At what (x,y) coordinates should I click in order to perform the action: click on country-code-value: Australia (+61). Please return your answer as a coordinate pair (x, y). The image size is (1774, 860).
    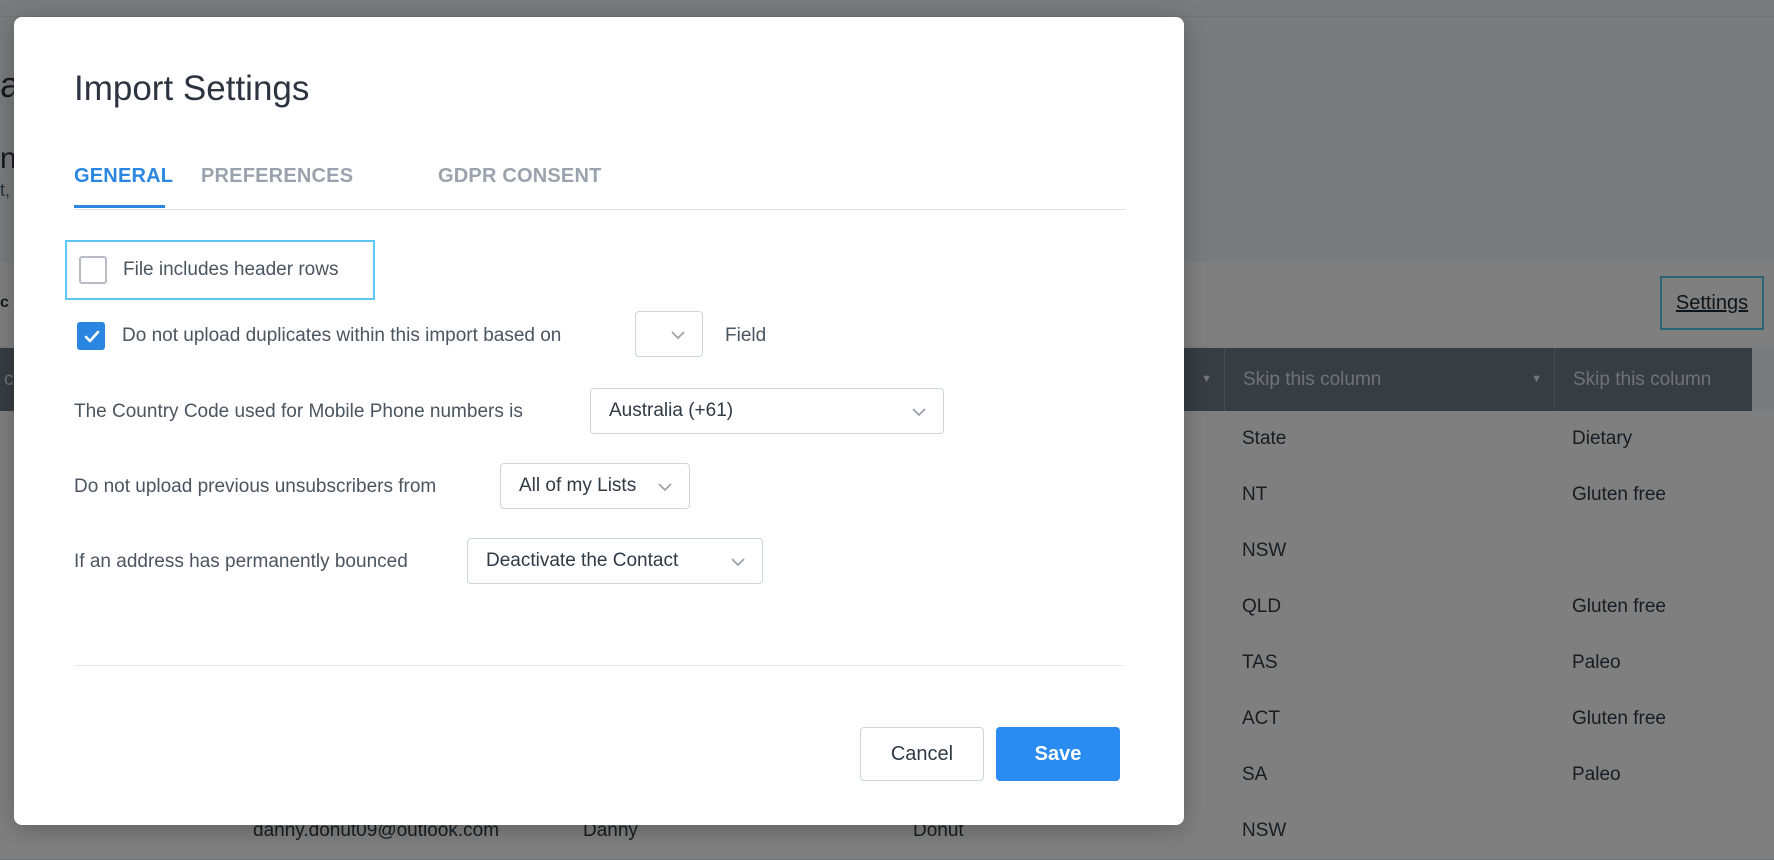
    Looking at the image, I should click on (671, 410).